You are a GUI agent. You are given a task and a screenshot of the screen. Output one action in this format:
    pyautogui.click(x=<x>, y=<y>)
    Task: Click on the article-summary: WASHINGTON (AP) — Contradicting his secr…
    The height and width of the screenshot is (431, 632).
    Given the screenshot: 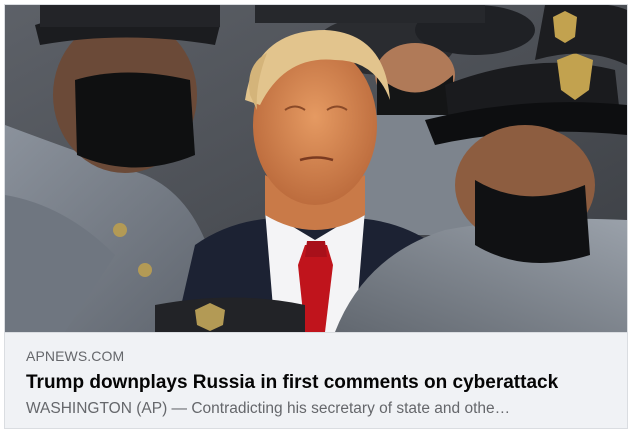 What is the action you would take?
    pyautogui.click(x=268, y=408)
    